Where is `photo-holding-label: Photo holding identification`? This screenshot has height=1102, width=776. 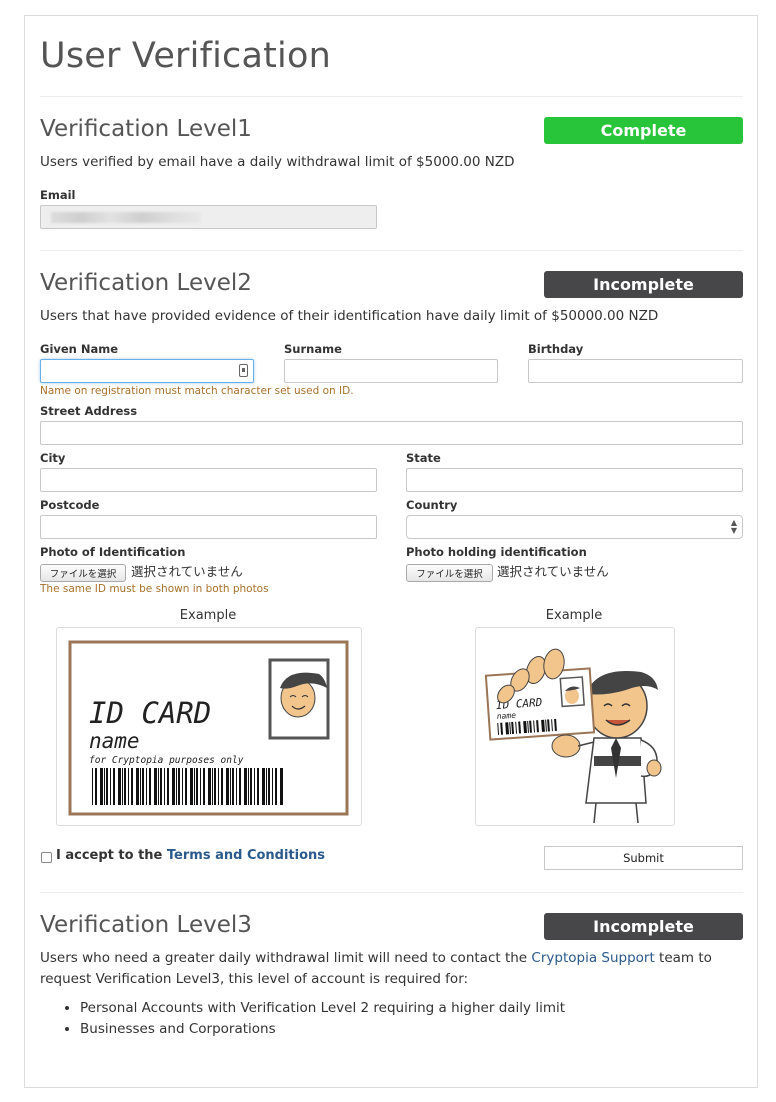
photo-holding-label: Photo holding identification is located at coordinates (496, 552).